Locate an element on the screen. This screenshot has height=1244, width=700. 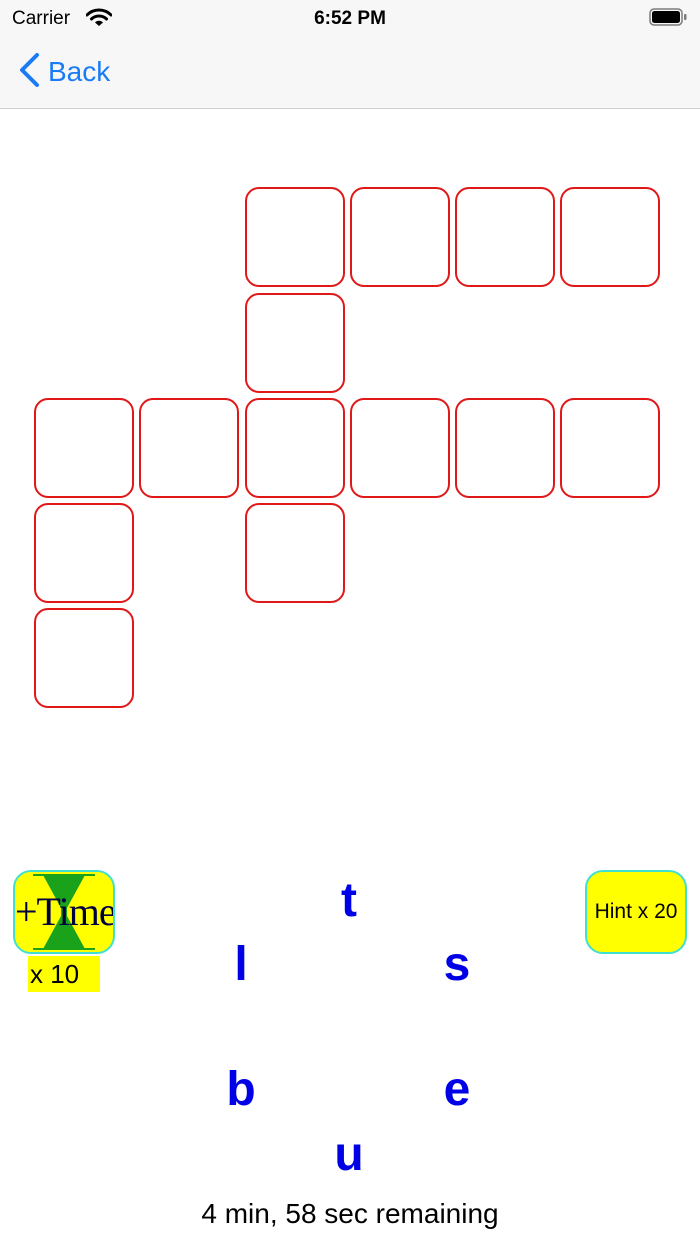
time-powerup-count: x 10 is located at coordinates (64, 974).